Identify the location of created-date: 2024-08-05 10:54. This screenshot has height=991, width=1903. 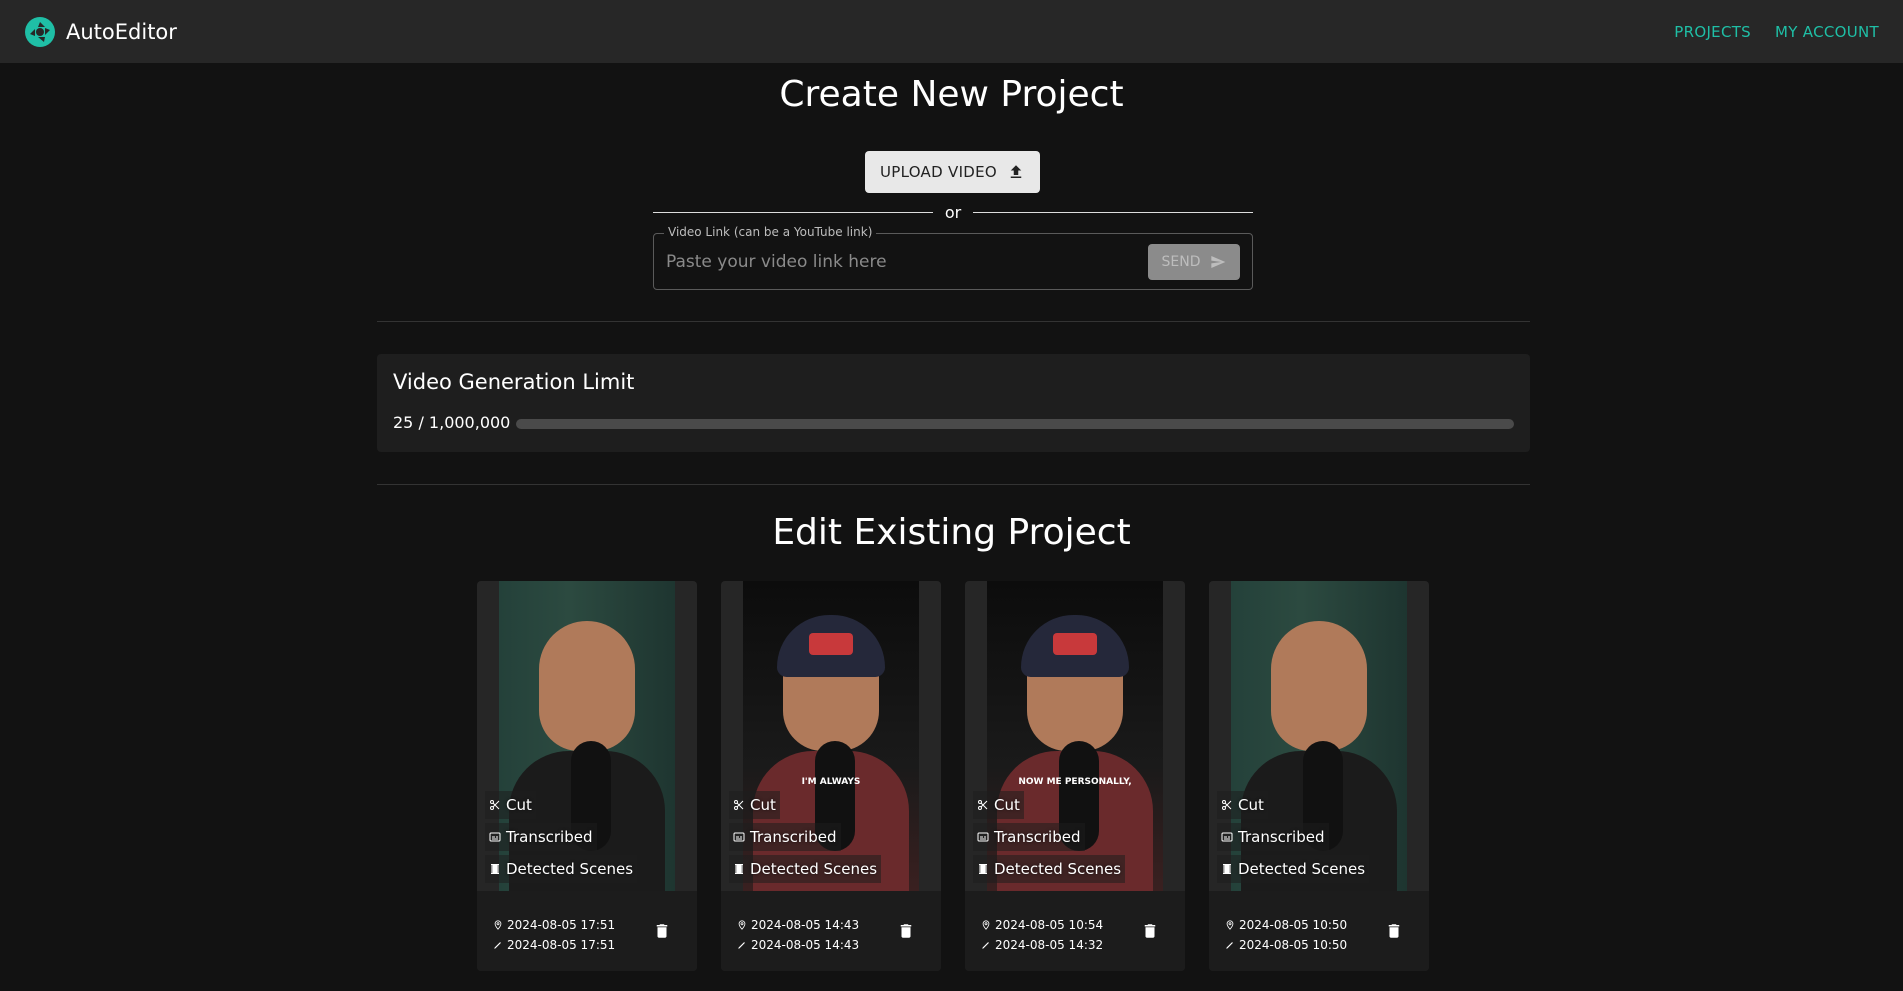
(1049, 925).